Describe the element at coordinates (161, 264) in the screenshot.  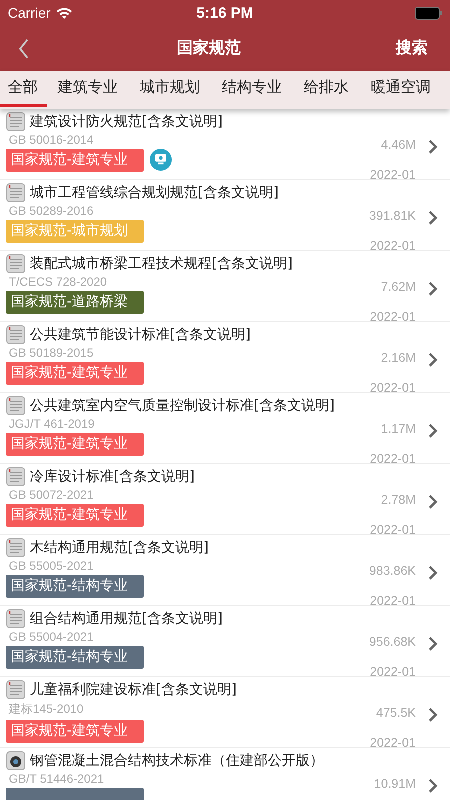
I see `document-title: 装配式城市桥梁工程技术规程[含条文说明]` at that location.